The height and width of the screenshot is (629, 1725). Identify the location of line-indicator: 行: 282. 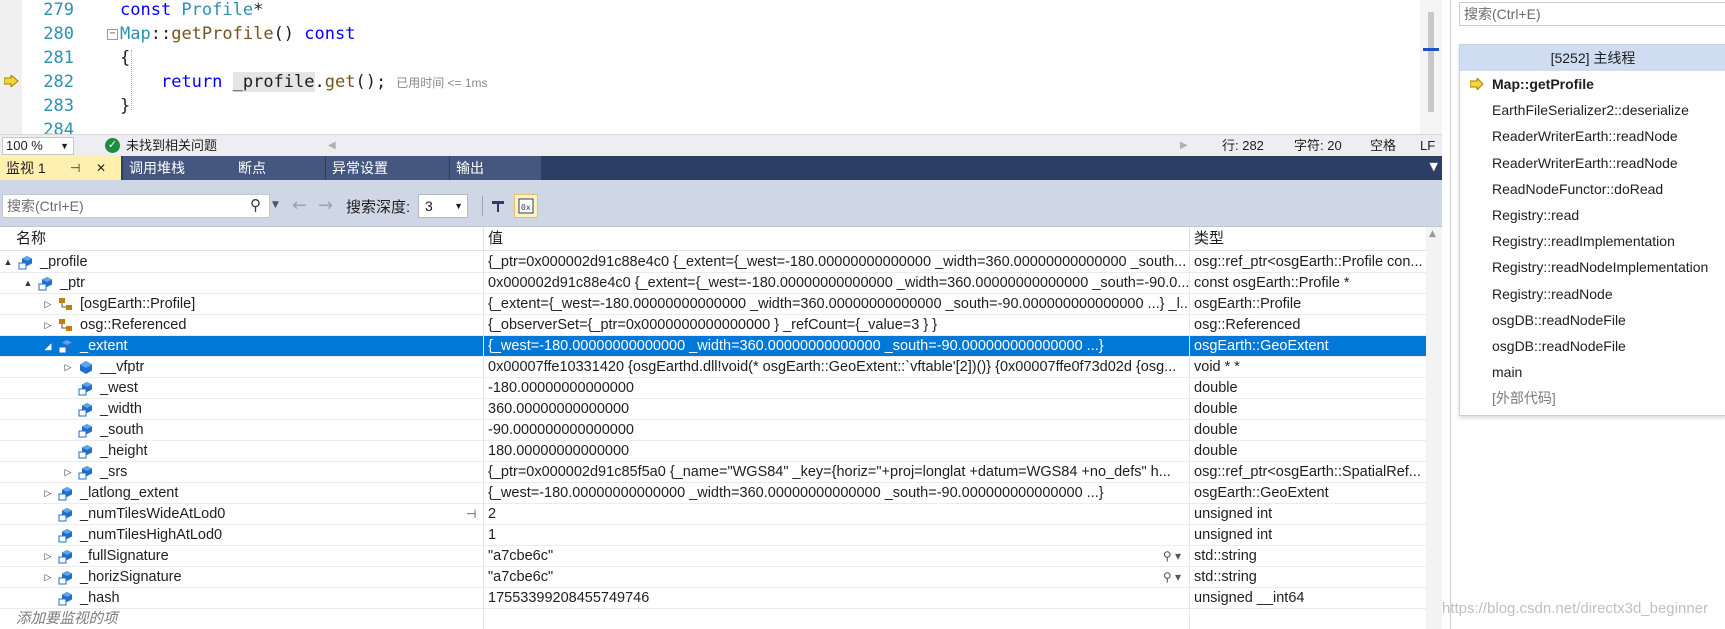
(1243, 145).